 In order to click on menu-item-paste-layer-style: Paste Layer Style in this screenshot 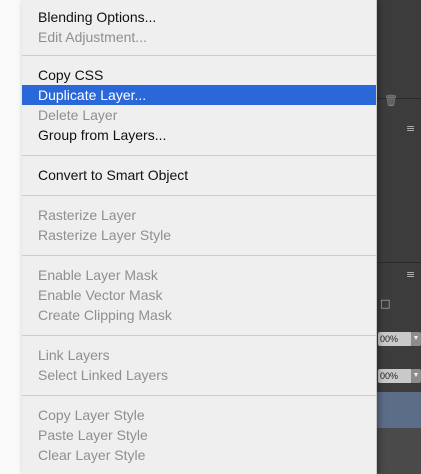, I will do `click(199, 435)`.